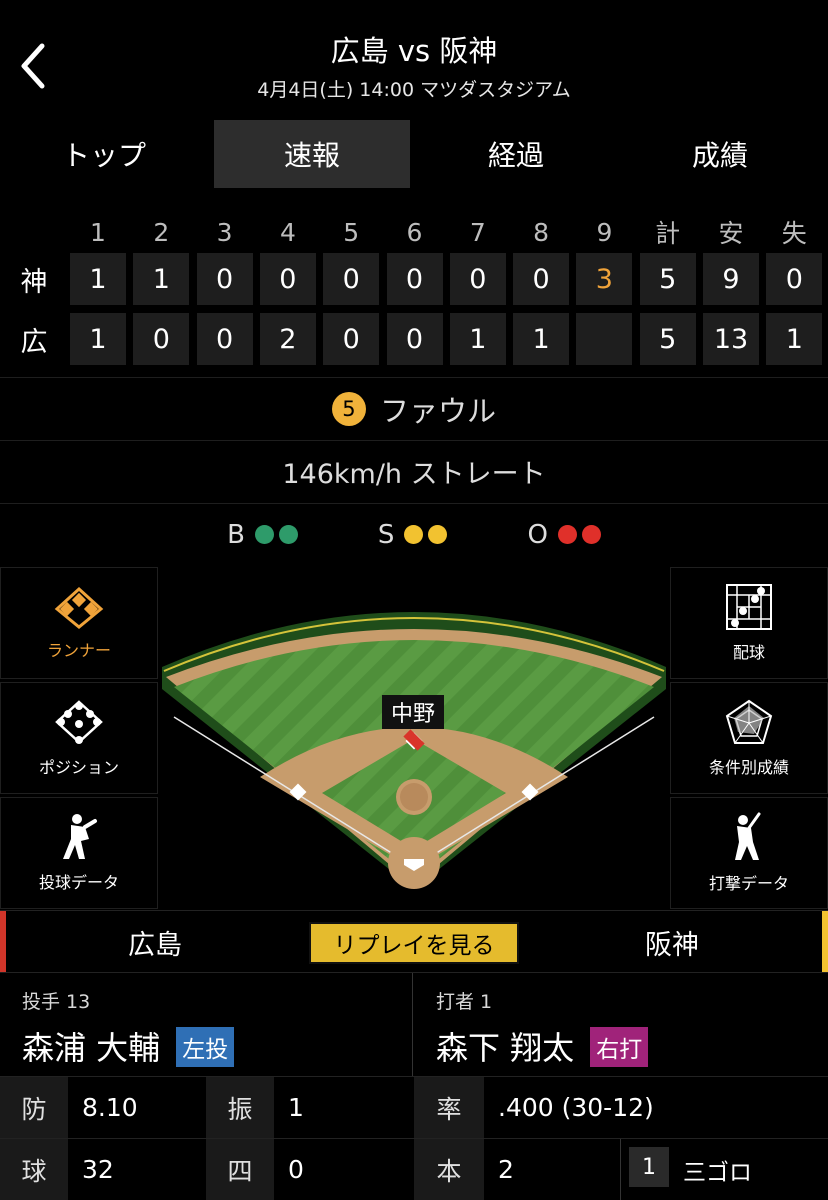 This screenshot has width=828, height=1200. What do you see at coordinates (477, 232) in the screenshot?
I see `inning-header: 7` at bounding box center [477, 232].